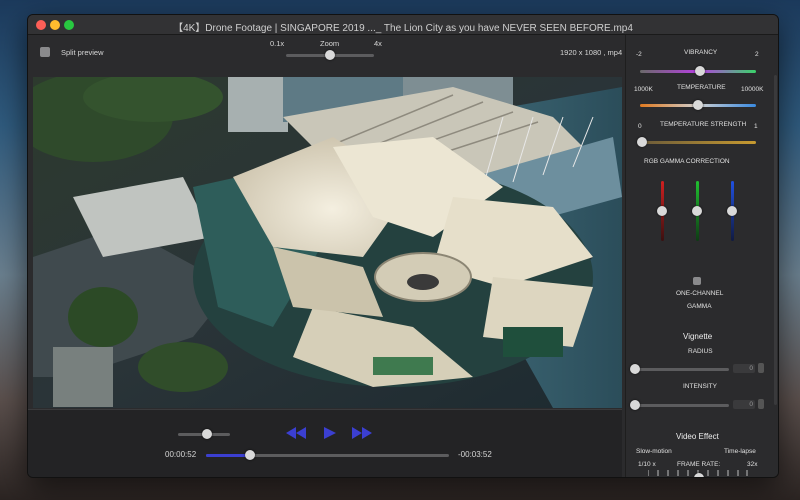 The height and width of the screenshot is (500, 800). I want to click on one-channel-gamma-checkbox, so click(697, 281).